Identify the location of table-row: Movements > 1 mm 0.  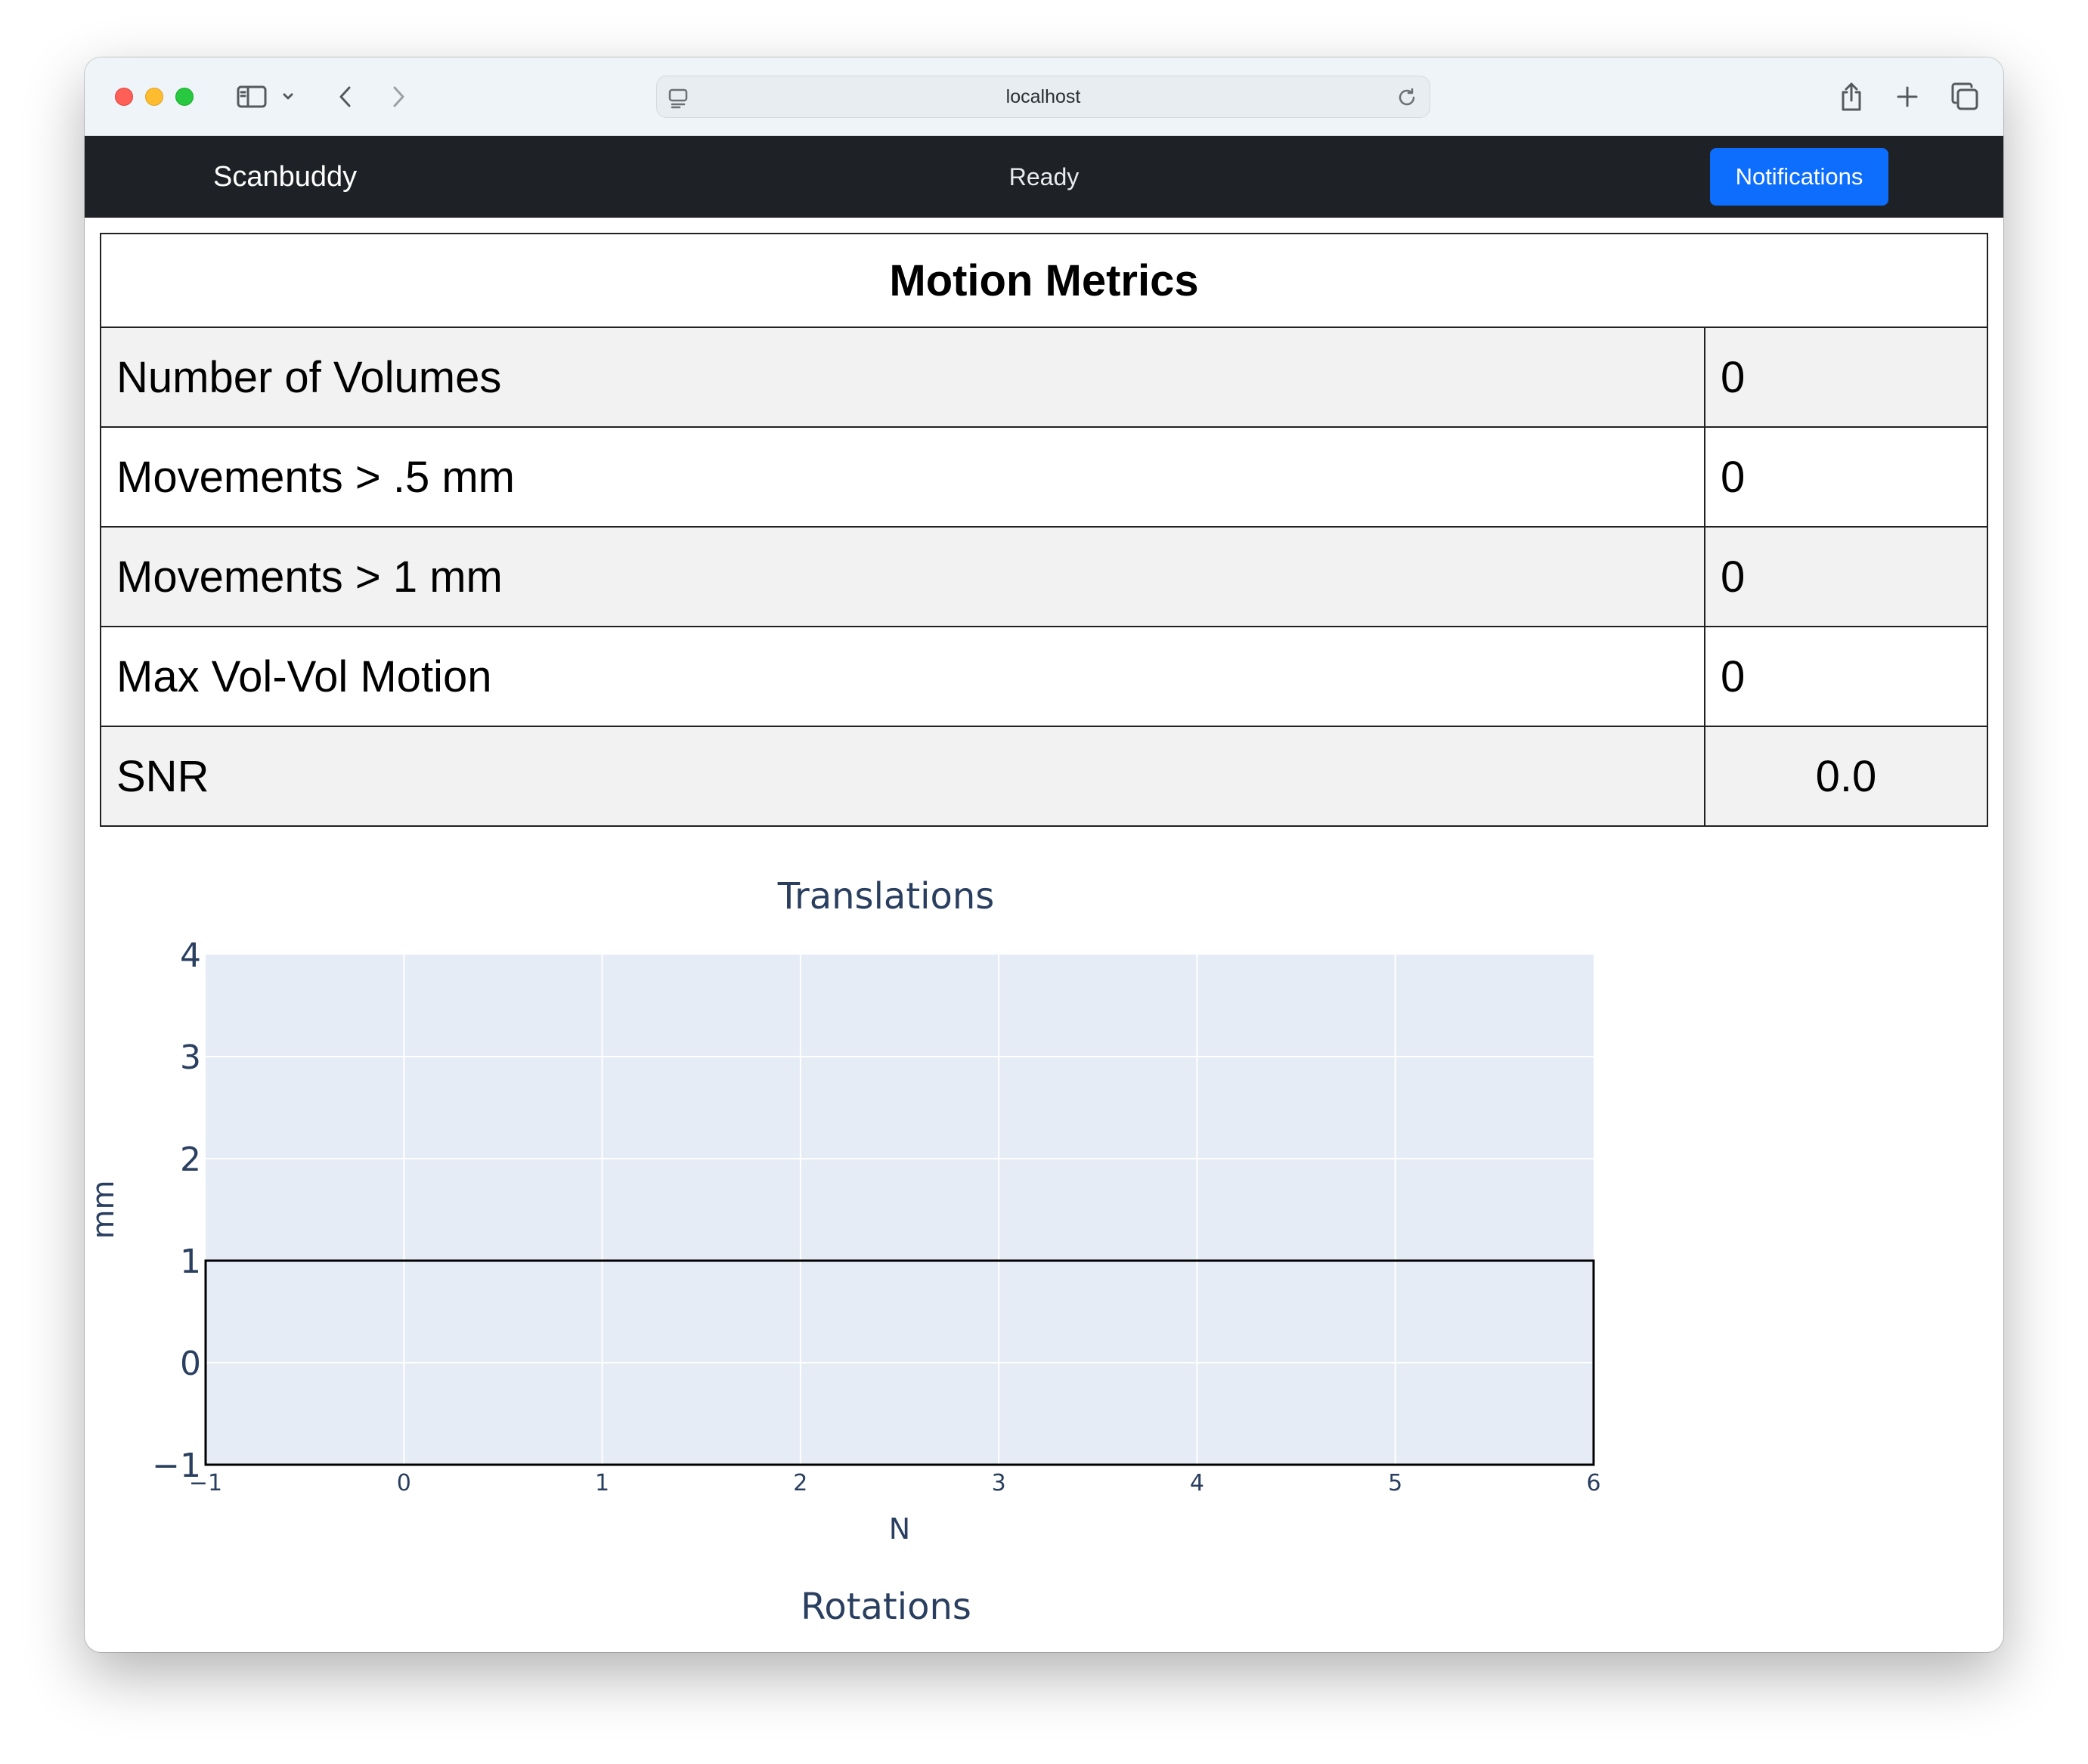
(1044, 576).